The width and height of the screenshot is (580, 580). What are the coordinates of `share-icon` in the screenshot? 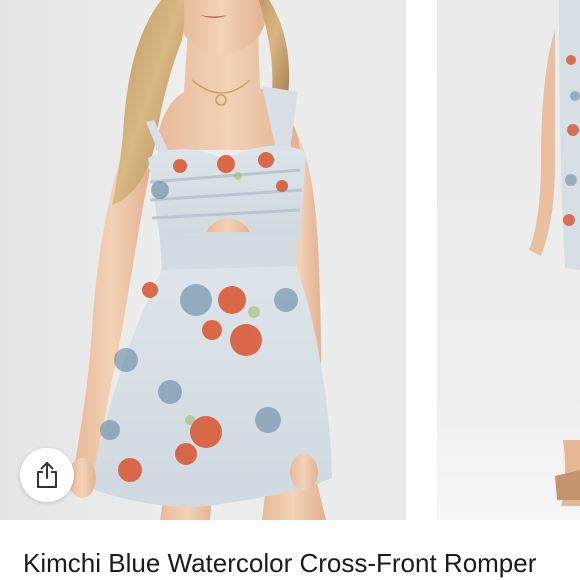 It's located at (47, 475).